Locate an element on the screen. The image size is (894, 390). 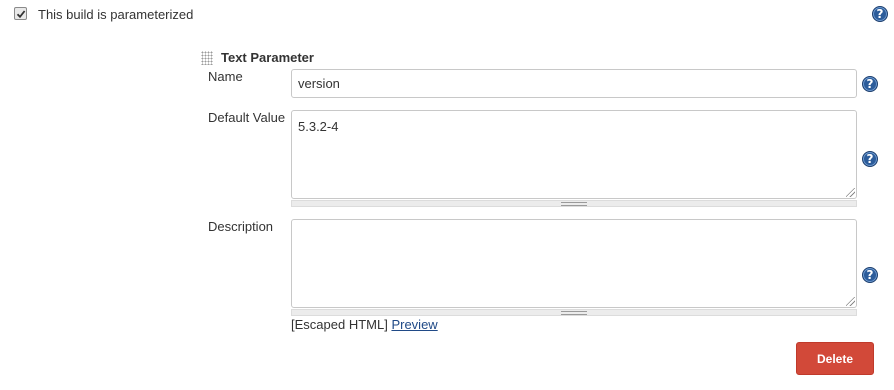
name-input: version is located at coordinates (574, 83).